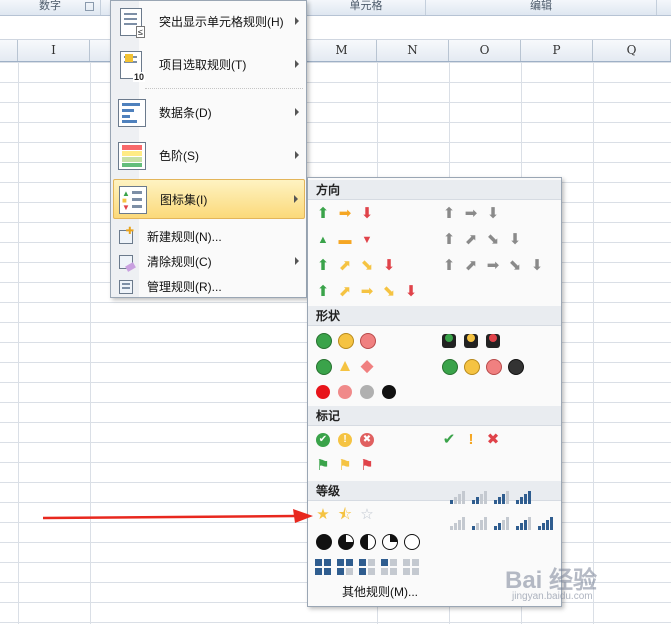 This screenshot has height=624, width=671. What do you see at coordinates (342, 50) in the screenshot?
I see `column-header-m: M` at bounding box center [342, 50].